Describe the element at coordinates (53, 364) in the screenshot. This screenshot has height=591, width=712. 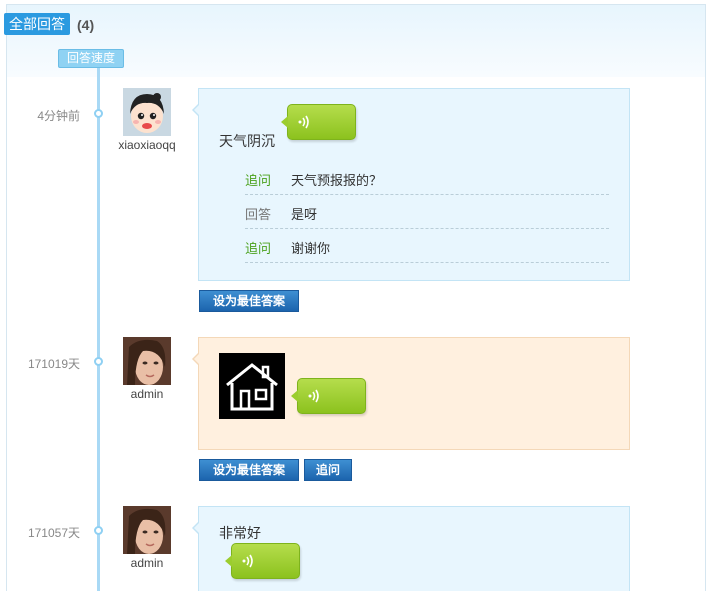
I see `answer-time: 171019天` at that location.